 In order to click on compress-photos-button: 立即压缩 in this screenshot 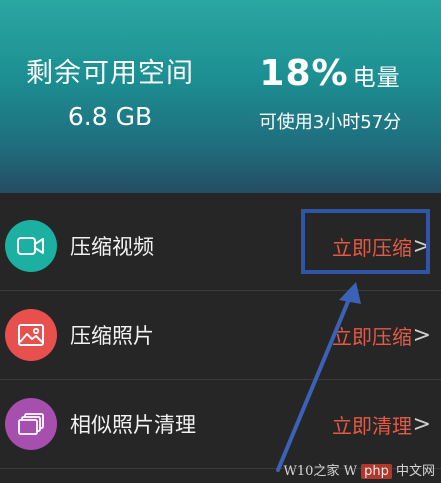, I will do `click(372, 335)`.